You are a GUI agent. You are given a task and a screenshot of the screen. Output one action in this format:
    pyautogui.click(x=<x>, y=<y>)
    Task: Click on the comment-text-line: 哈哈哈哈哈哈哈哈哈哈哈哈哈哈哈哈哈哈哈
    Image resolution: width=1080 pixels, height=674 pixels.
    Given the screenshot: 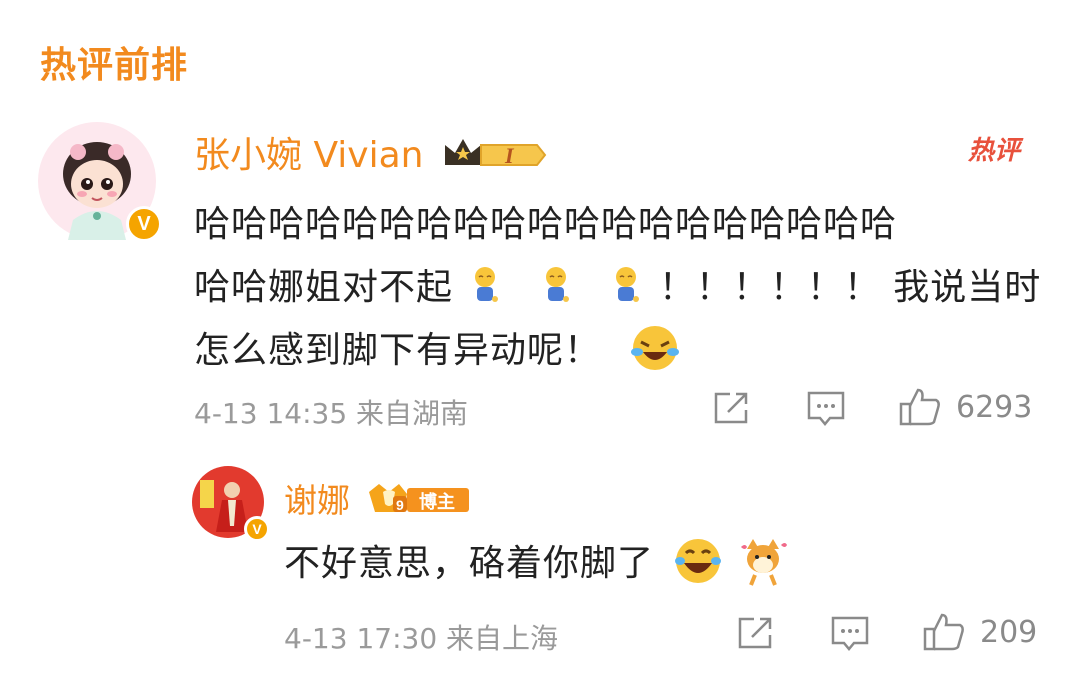 What is the action you would take?
    pyautogui.click(x=546, y=224)
    